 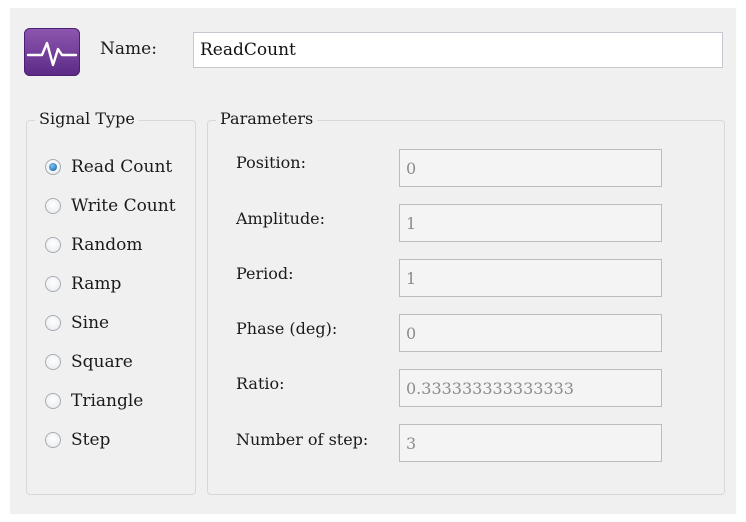 I want to click on period-label: Period:, so click(x=265, y=273).